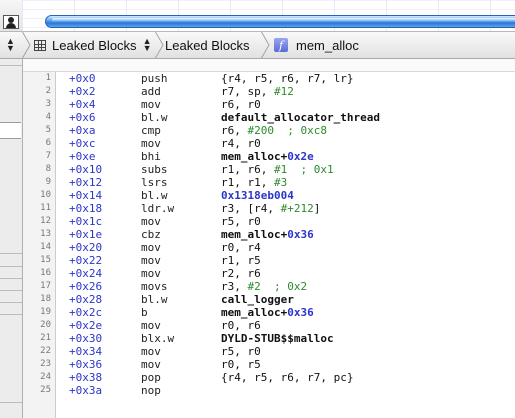 Image resolution: width=515 pixels, height=418 pixels. I want to click on line-number: 18, so click(45, 299).